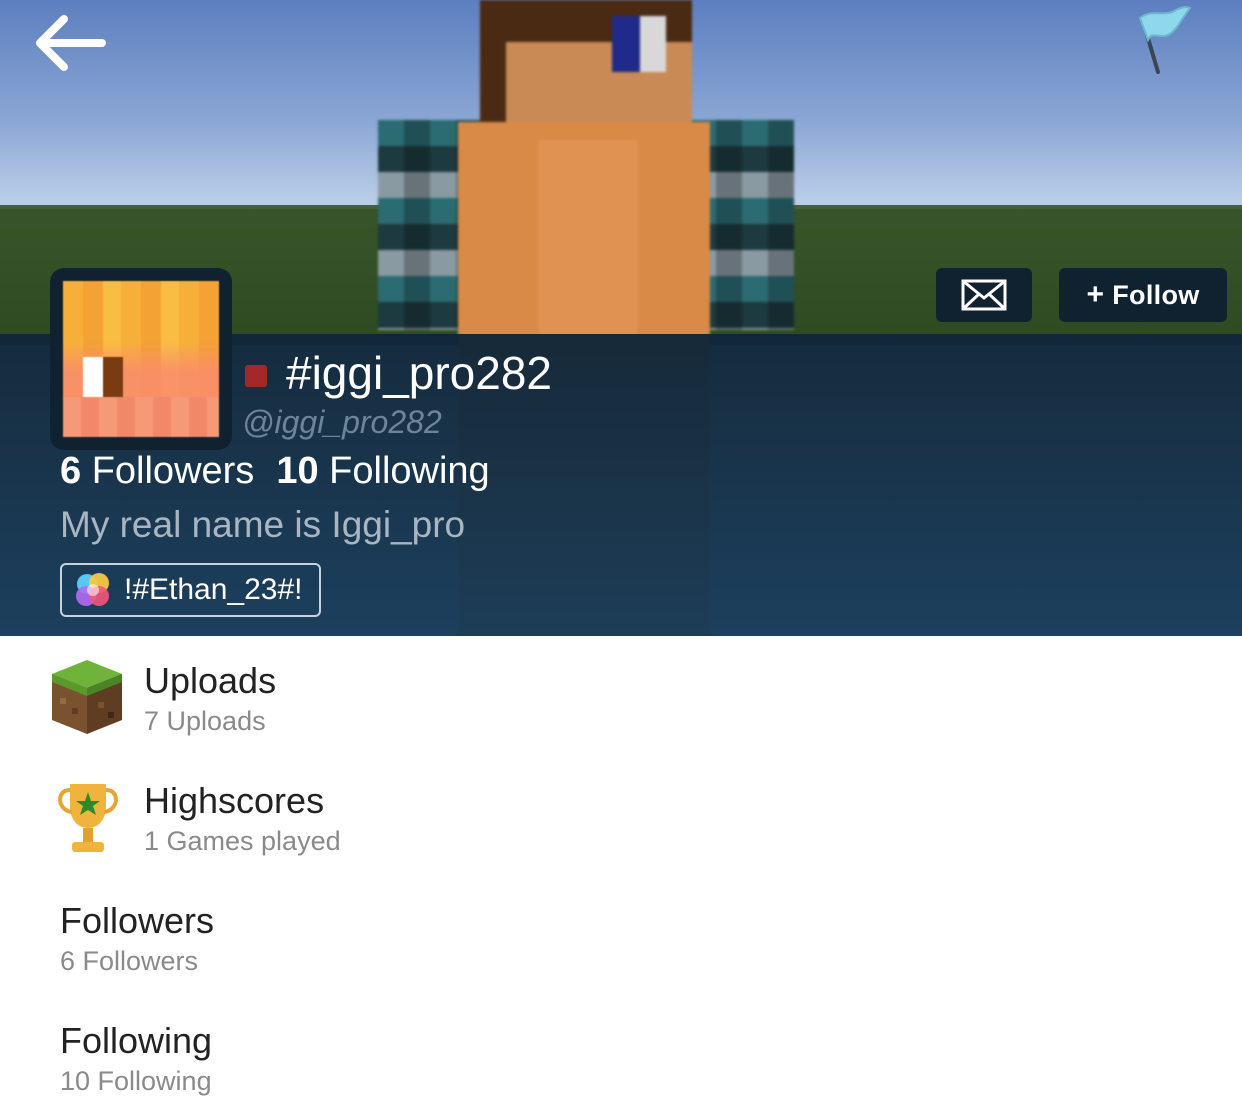  I want to click on clan-logo-icon, so click(92, 589).